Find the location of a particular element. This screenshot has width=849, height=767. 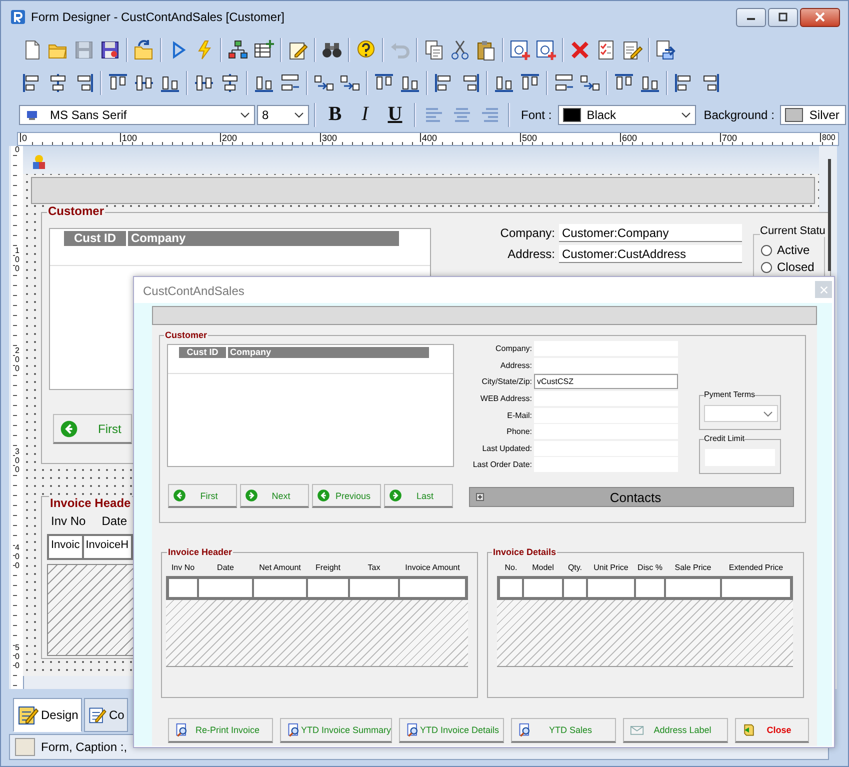

column-label: No. is located at coordinates (511, 567).